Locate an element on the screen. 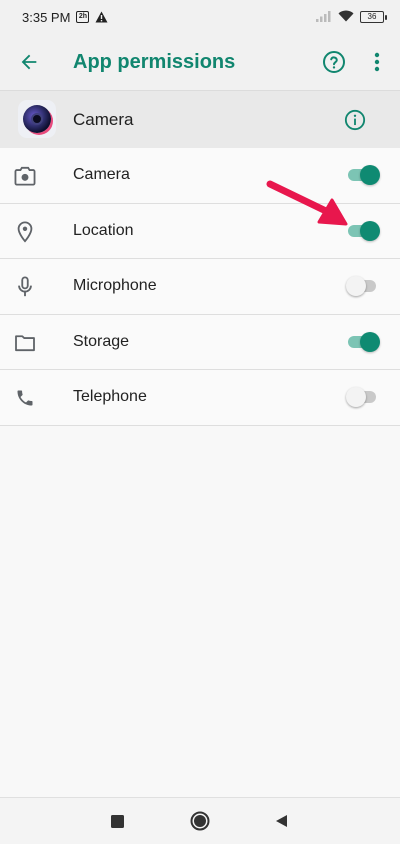 The height and width of the screenshot is (844, 400). app-bar: App permissions is located at coordinates (200, 62).